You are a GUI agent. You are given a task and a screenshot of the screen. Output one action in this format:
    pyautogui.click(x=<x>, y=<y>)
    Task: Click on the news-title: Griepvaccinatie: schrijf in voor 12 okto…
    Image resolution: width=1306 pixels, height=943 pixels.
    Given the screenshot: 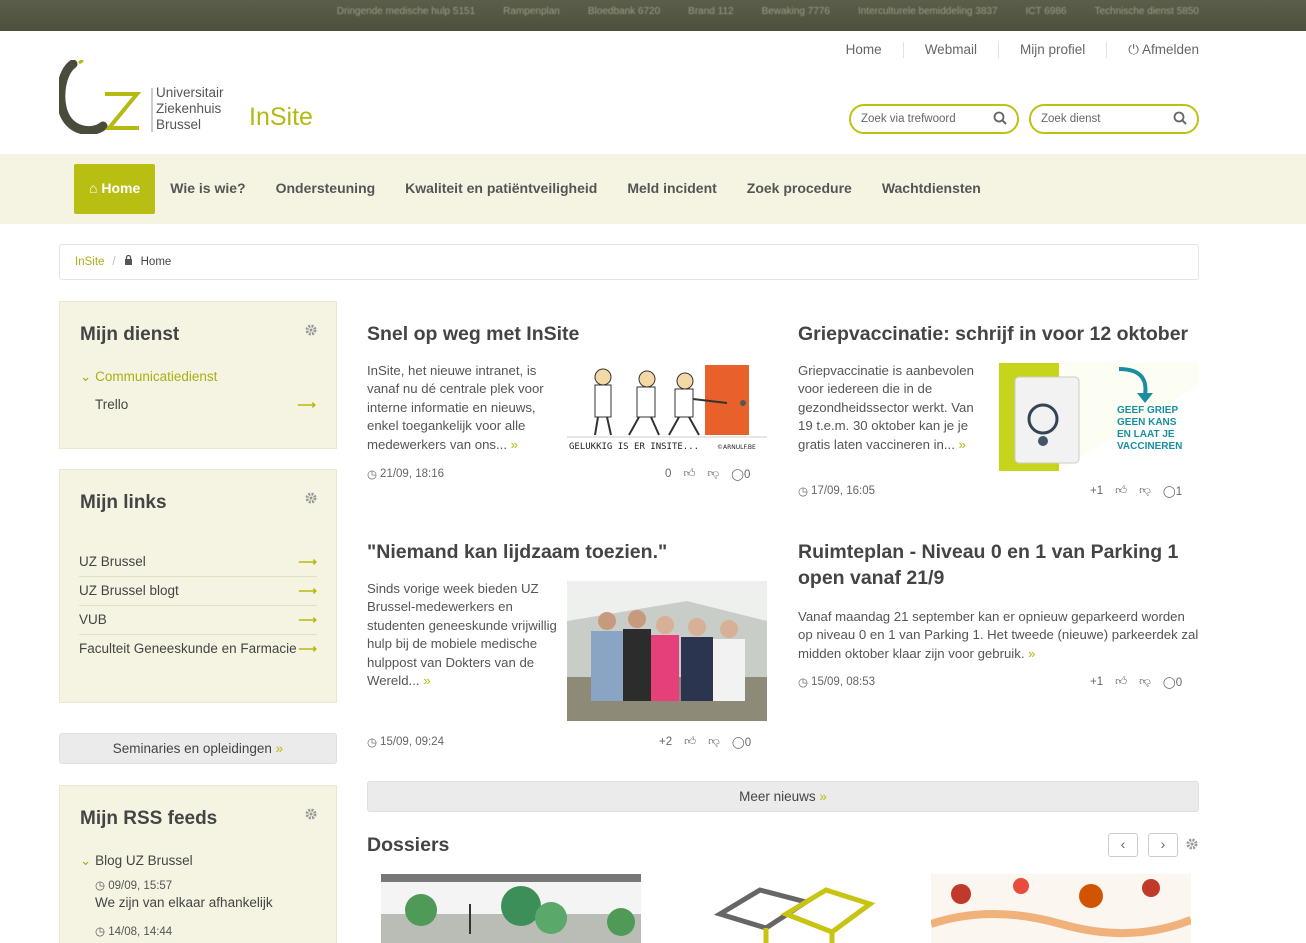 What is the action you would take?
    pyautogui.click(x=1000, y=334)
    